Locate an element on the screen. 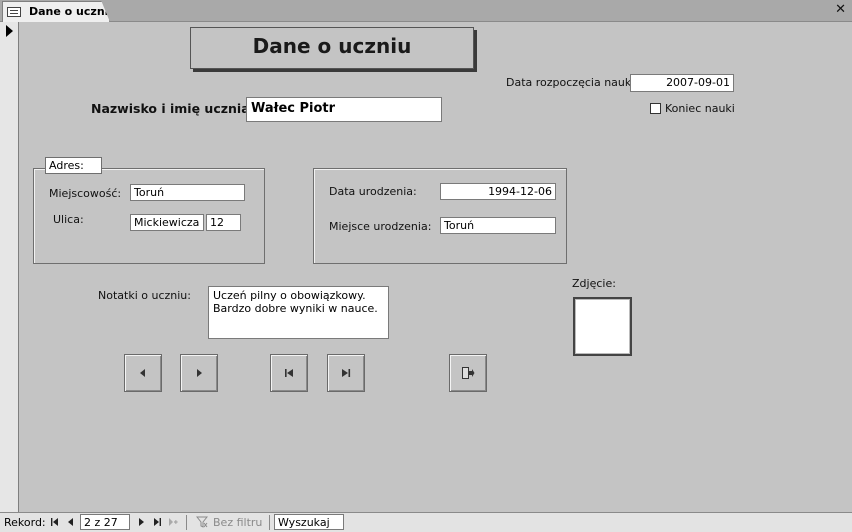  birth-date-field: 1994-12-06 is located at coordinates (498, 191).